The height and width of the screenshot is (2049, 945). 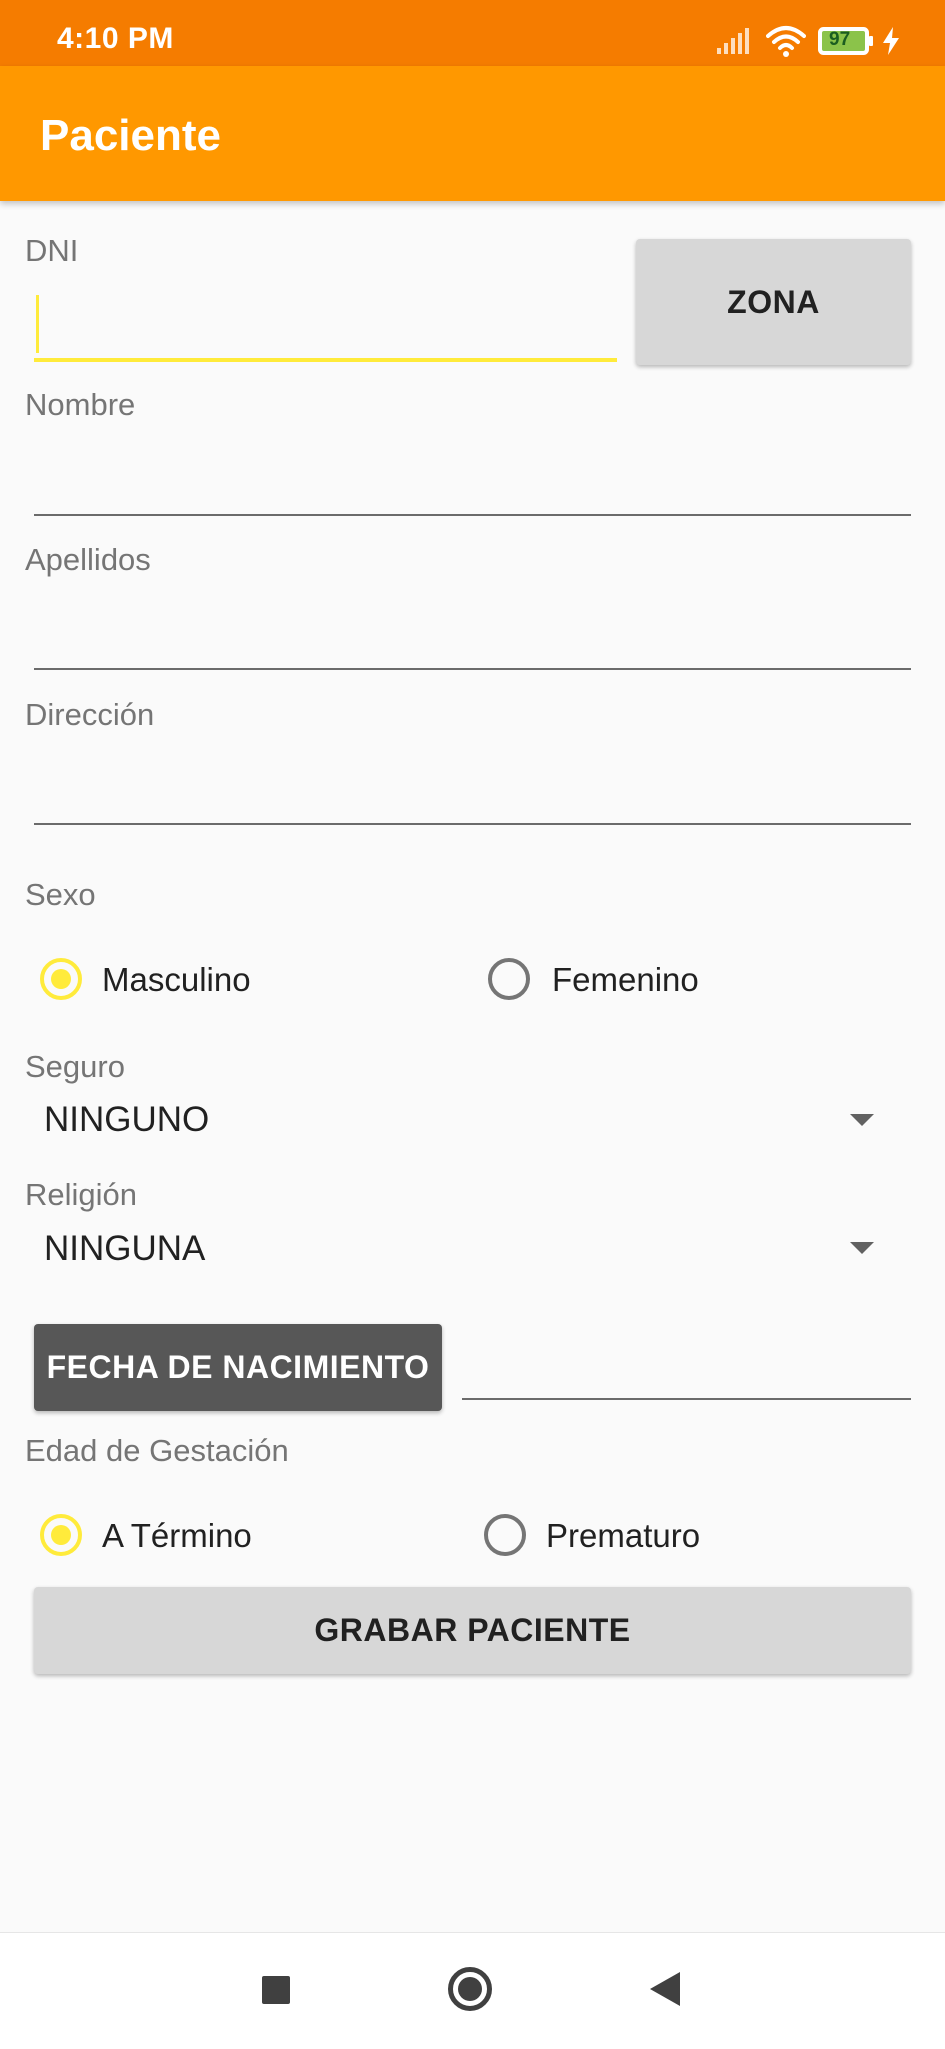 What do you see at coordinates (52, 250) in the screenshot?
I see `dni-label: DNI` at bounding box center [52, 250].